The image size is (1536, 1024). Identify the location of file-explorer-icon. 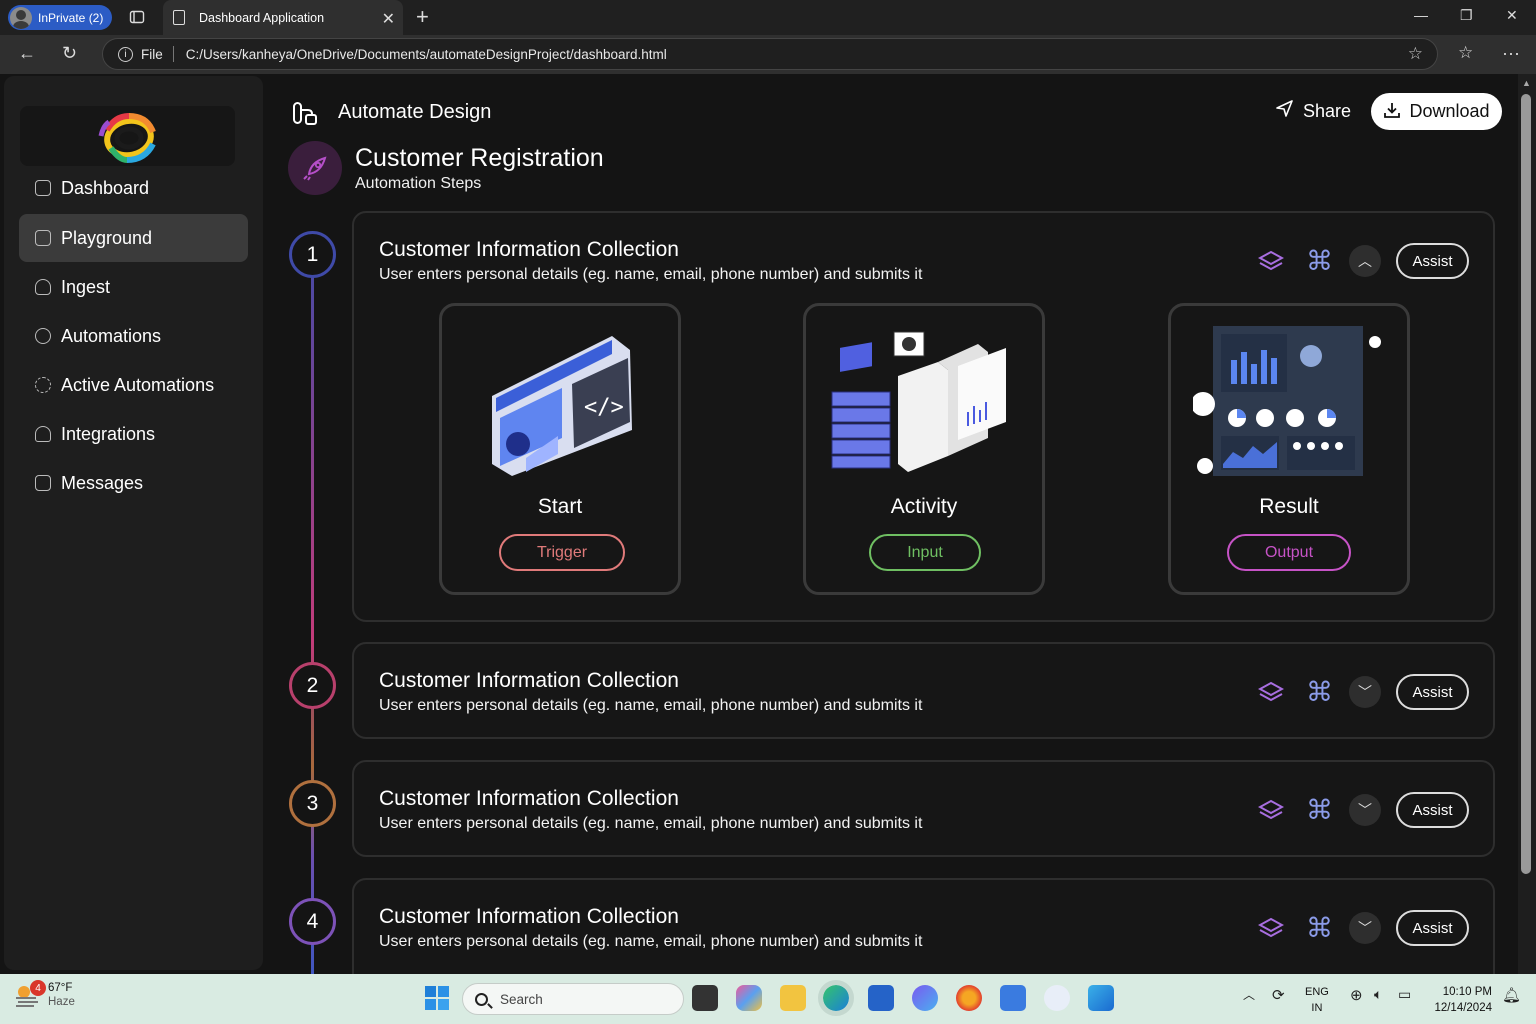
(793, 998).